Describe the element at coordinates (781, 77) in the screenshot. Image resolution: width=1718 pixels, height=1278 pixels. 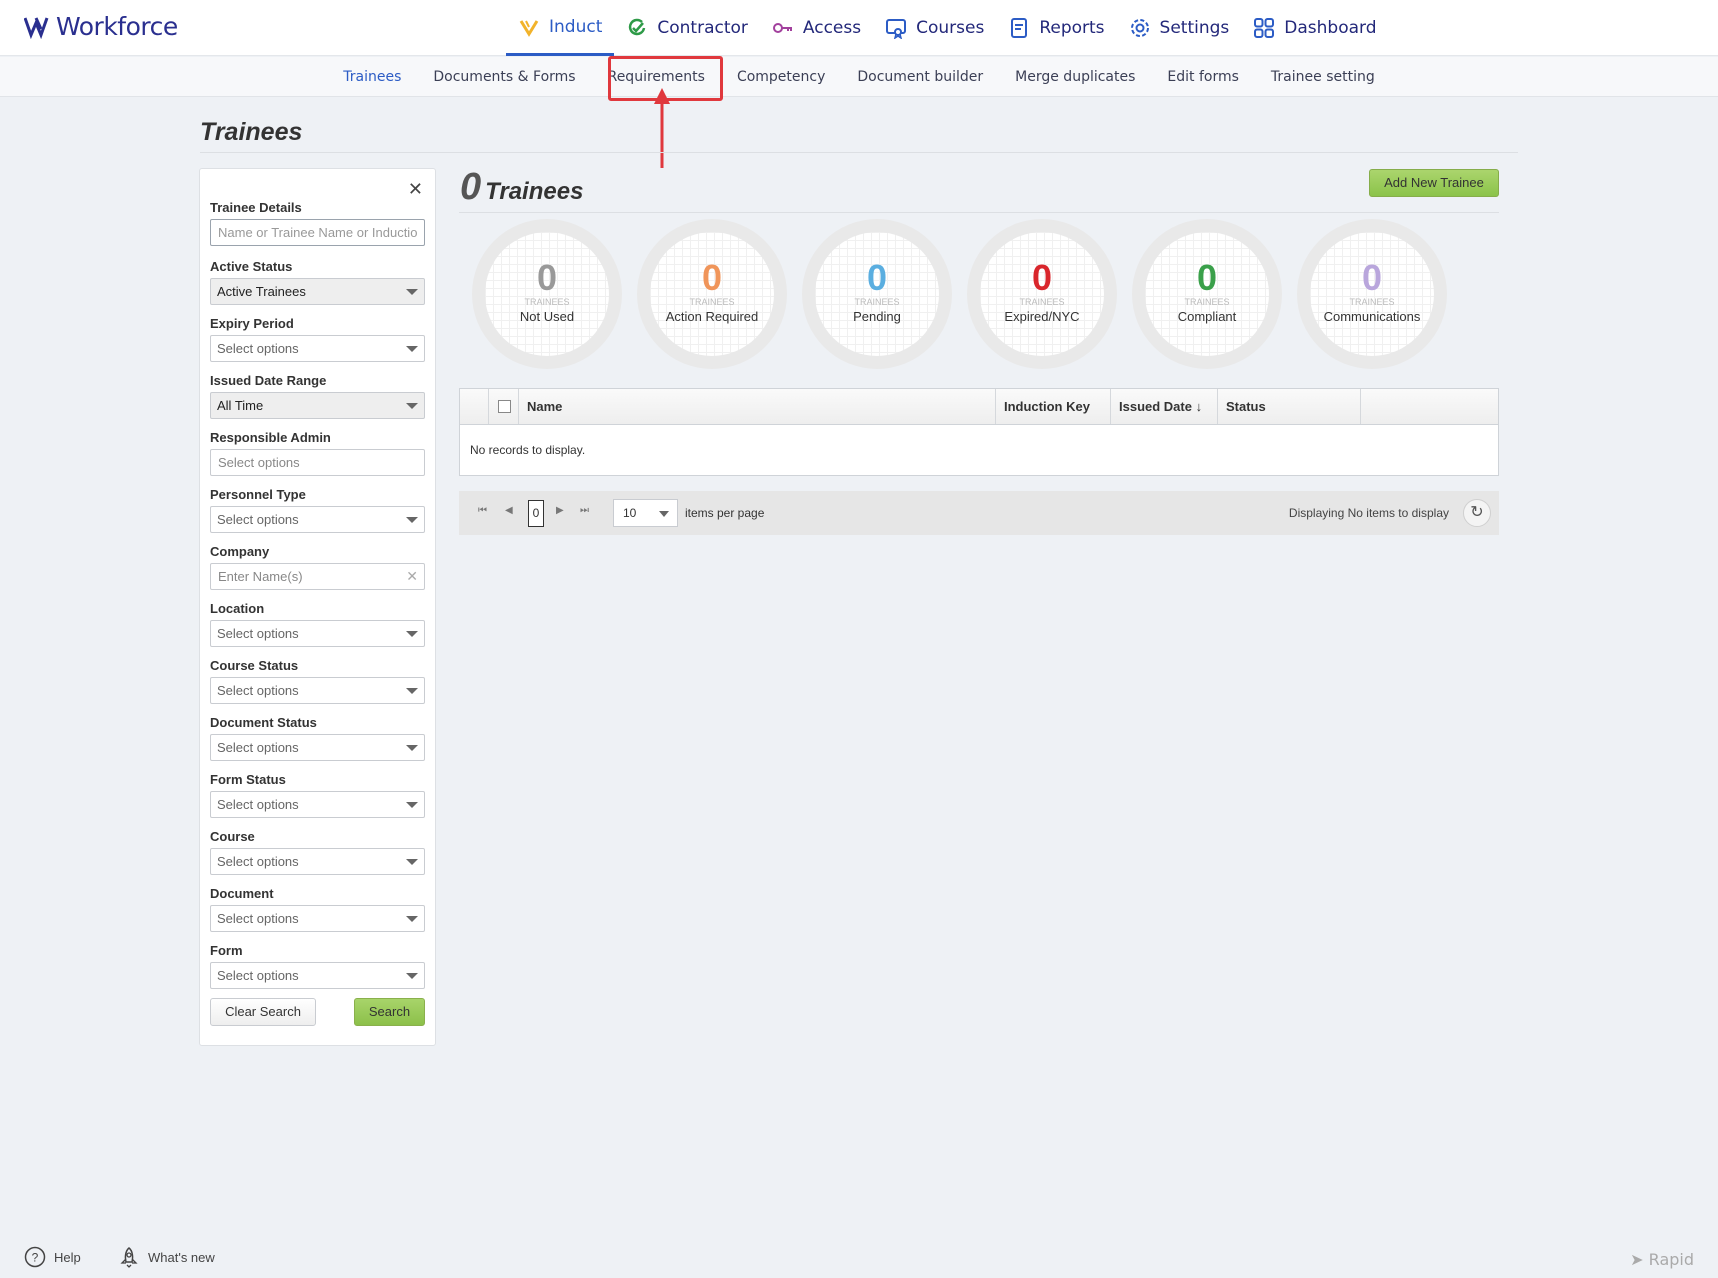
I see `subnav-competency: Competency` at that location.